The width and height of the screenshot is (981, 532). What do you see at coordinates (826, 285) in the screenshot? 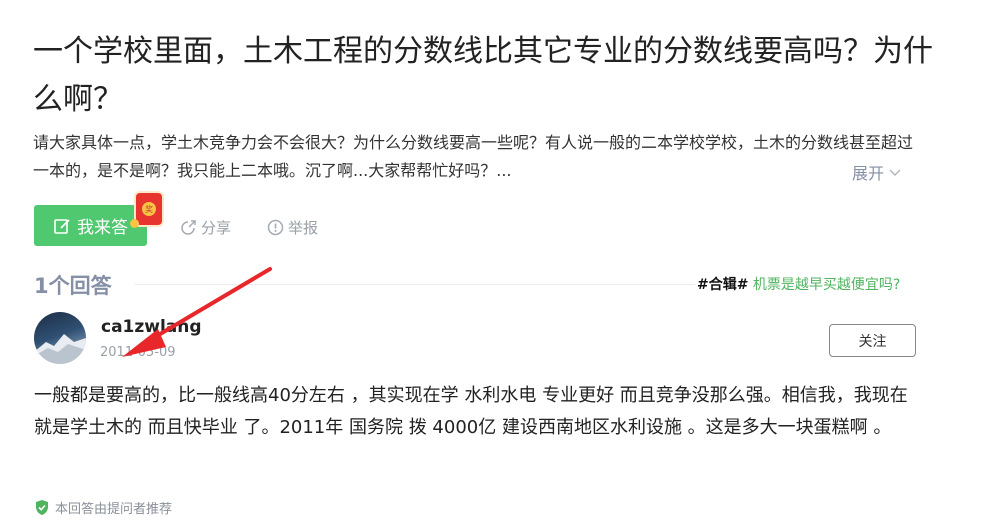
I see `collection-link: 机票是越早买越便宜吗?` at bounding box center [826, 285].